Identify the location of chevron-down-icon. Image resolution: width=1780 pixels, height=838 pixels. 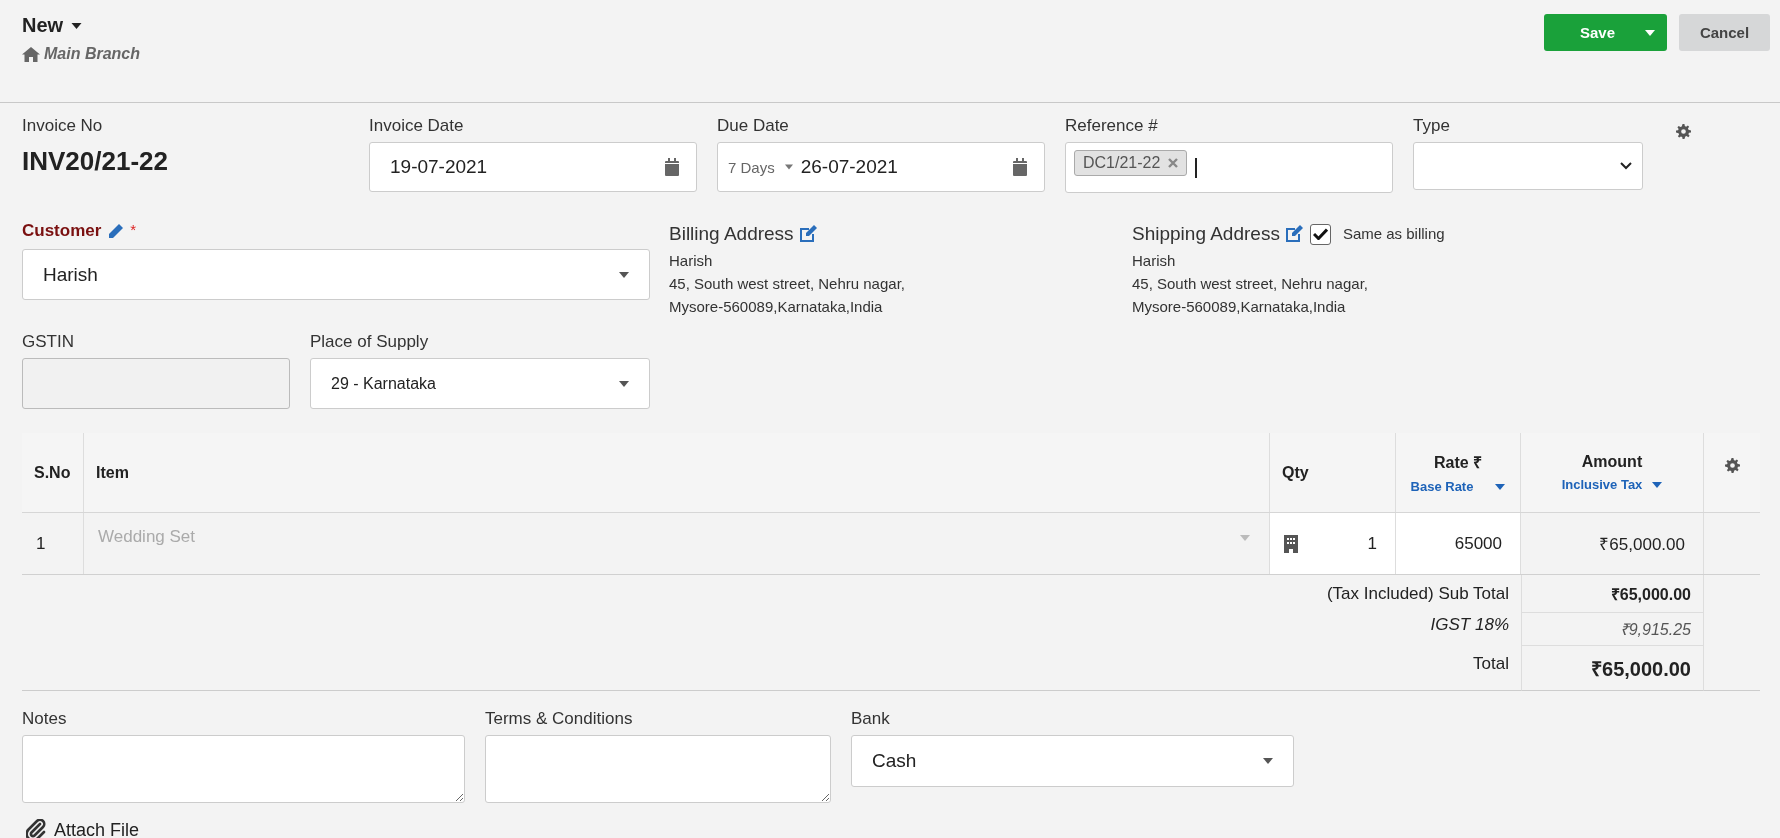
(1626, 166).